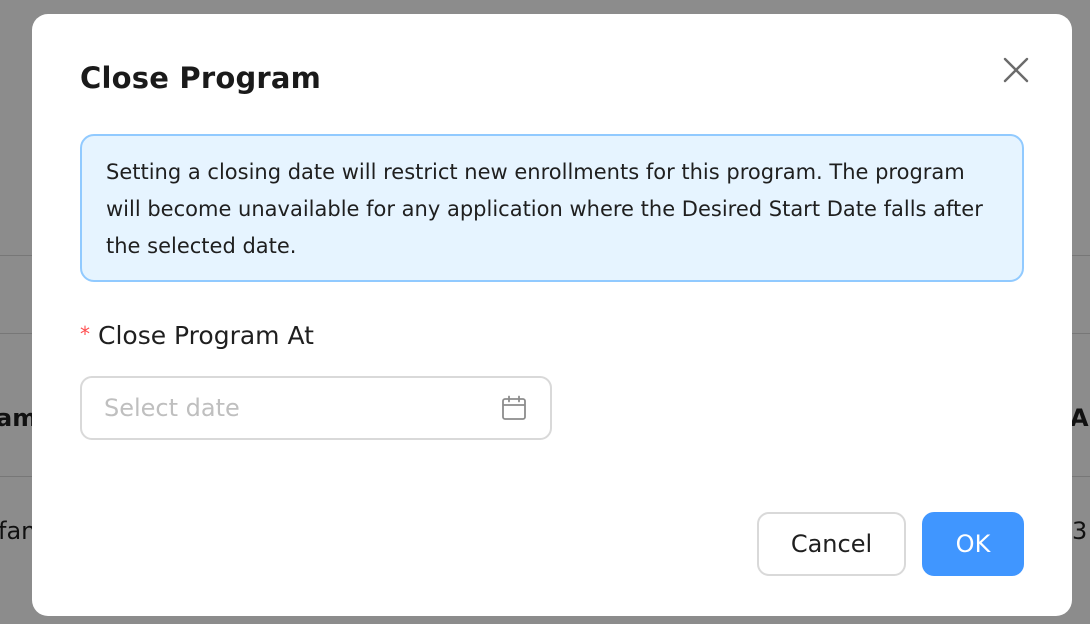 Image resolution: width=1090 pixels, height=624 pixels. Describe the element at coordinates (85, 334) in the screenshot. I see `required-marker: *` at that location.